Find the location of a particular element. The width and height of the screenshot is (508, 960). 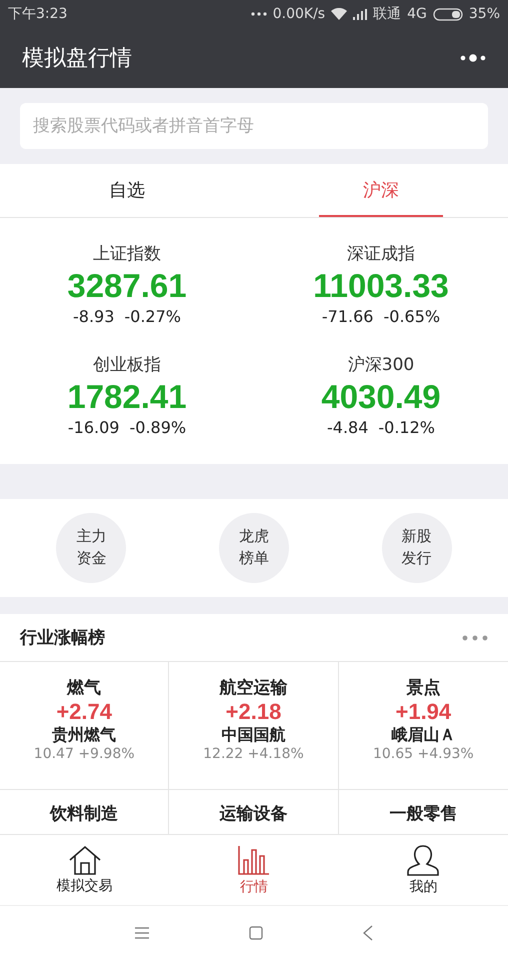

stock-quote: 10.47 +9.98% is located at coordinates (84, 754).